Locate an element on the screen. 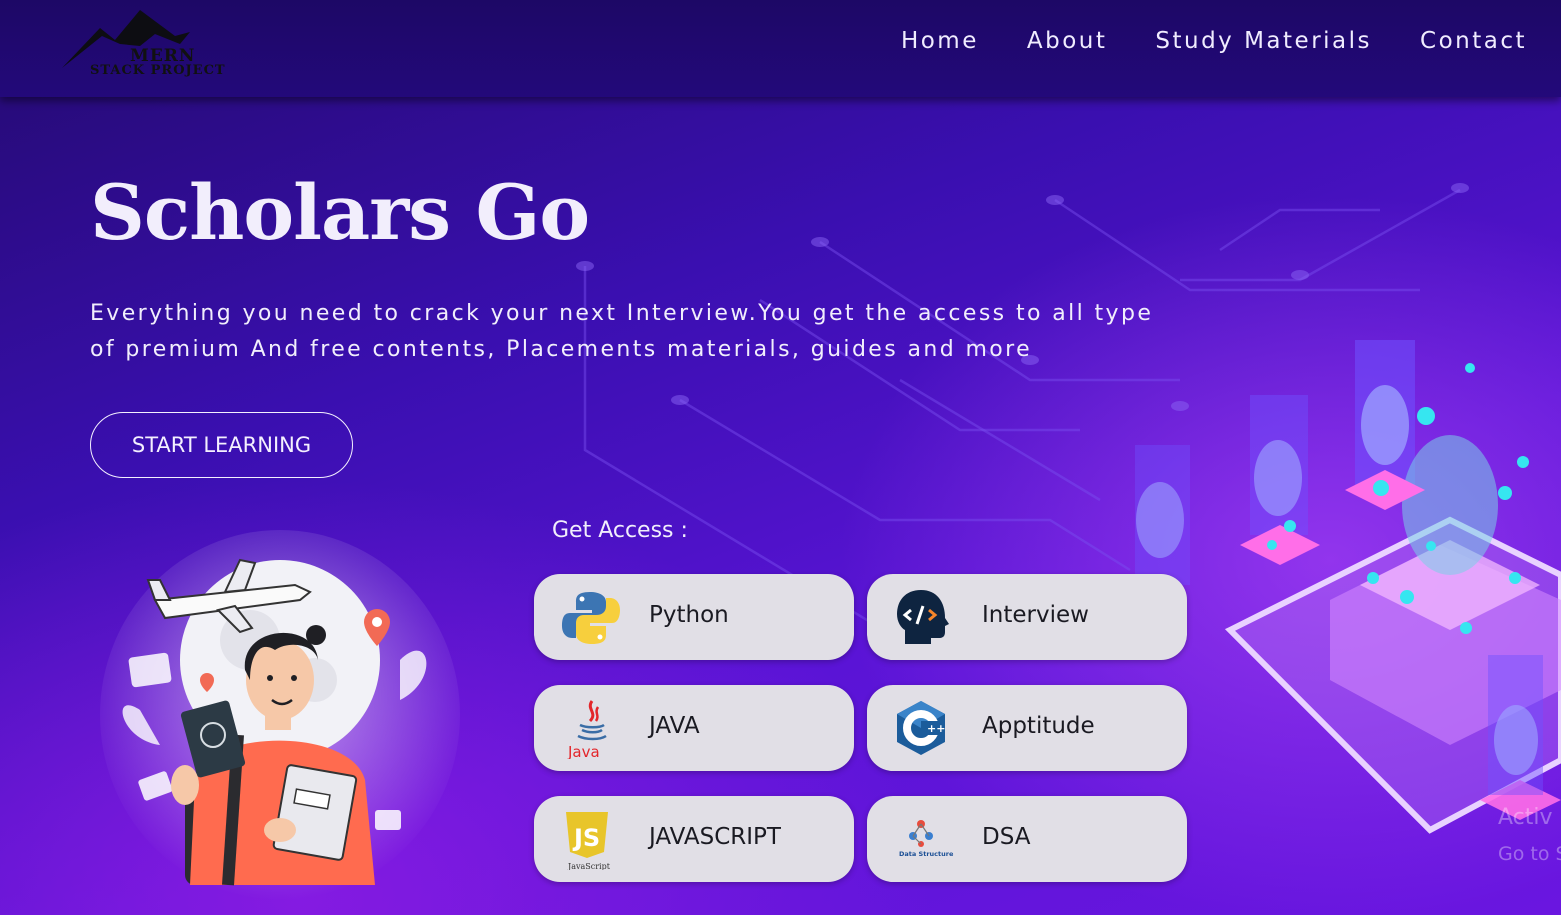 The height and width of the screenshot is (915, 1561). get-access-label: Get Access : is located at coordinates (620, 530).